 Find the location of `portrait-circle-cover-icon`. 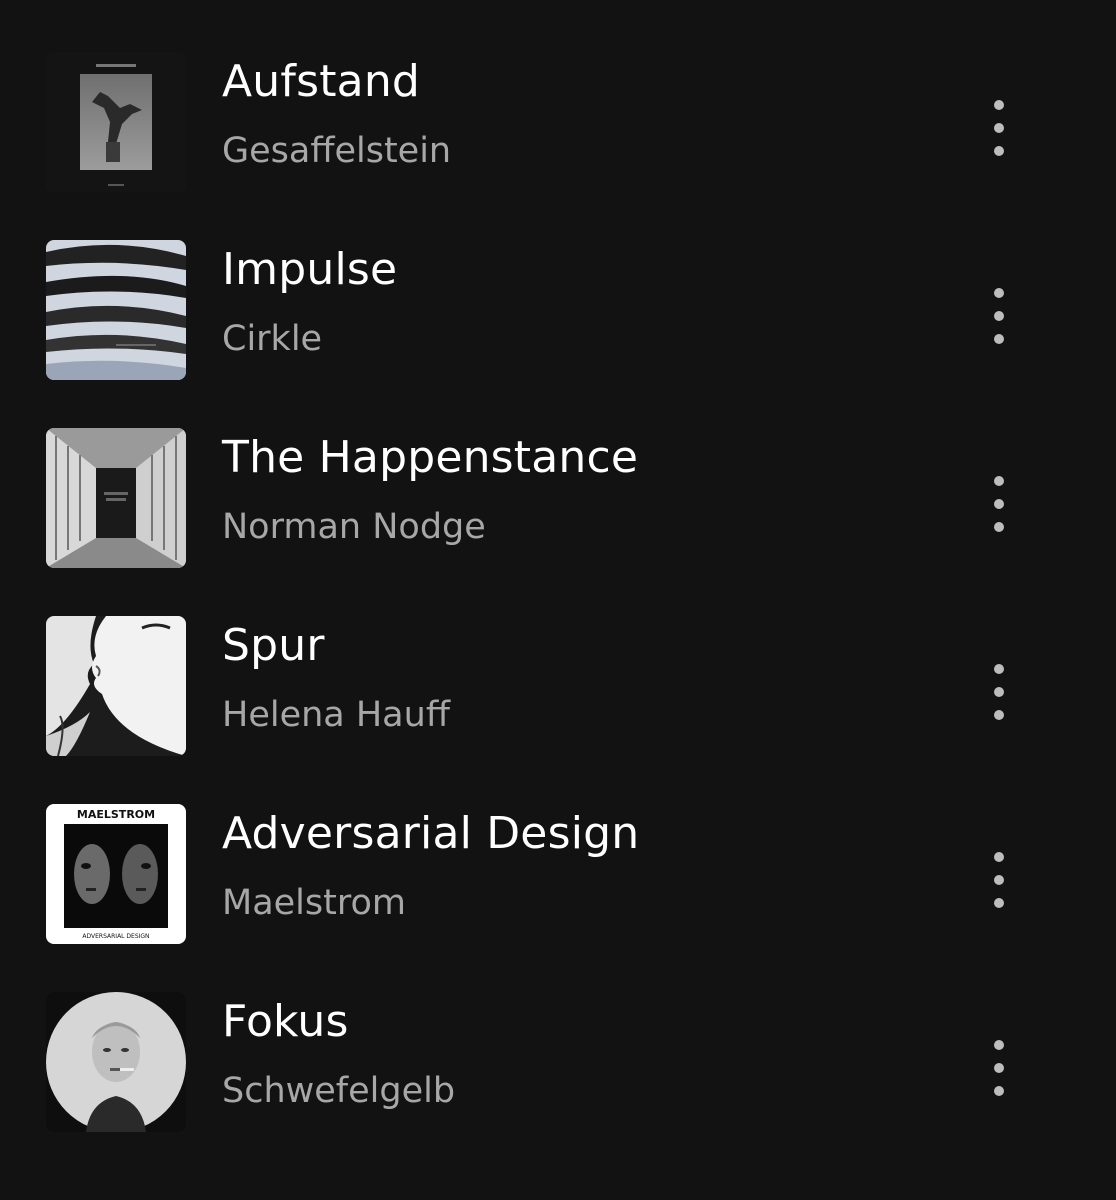

portrait-circle-cover-icon is located at coordinates (116, 1062).